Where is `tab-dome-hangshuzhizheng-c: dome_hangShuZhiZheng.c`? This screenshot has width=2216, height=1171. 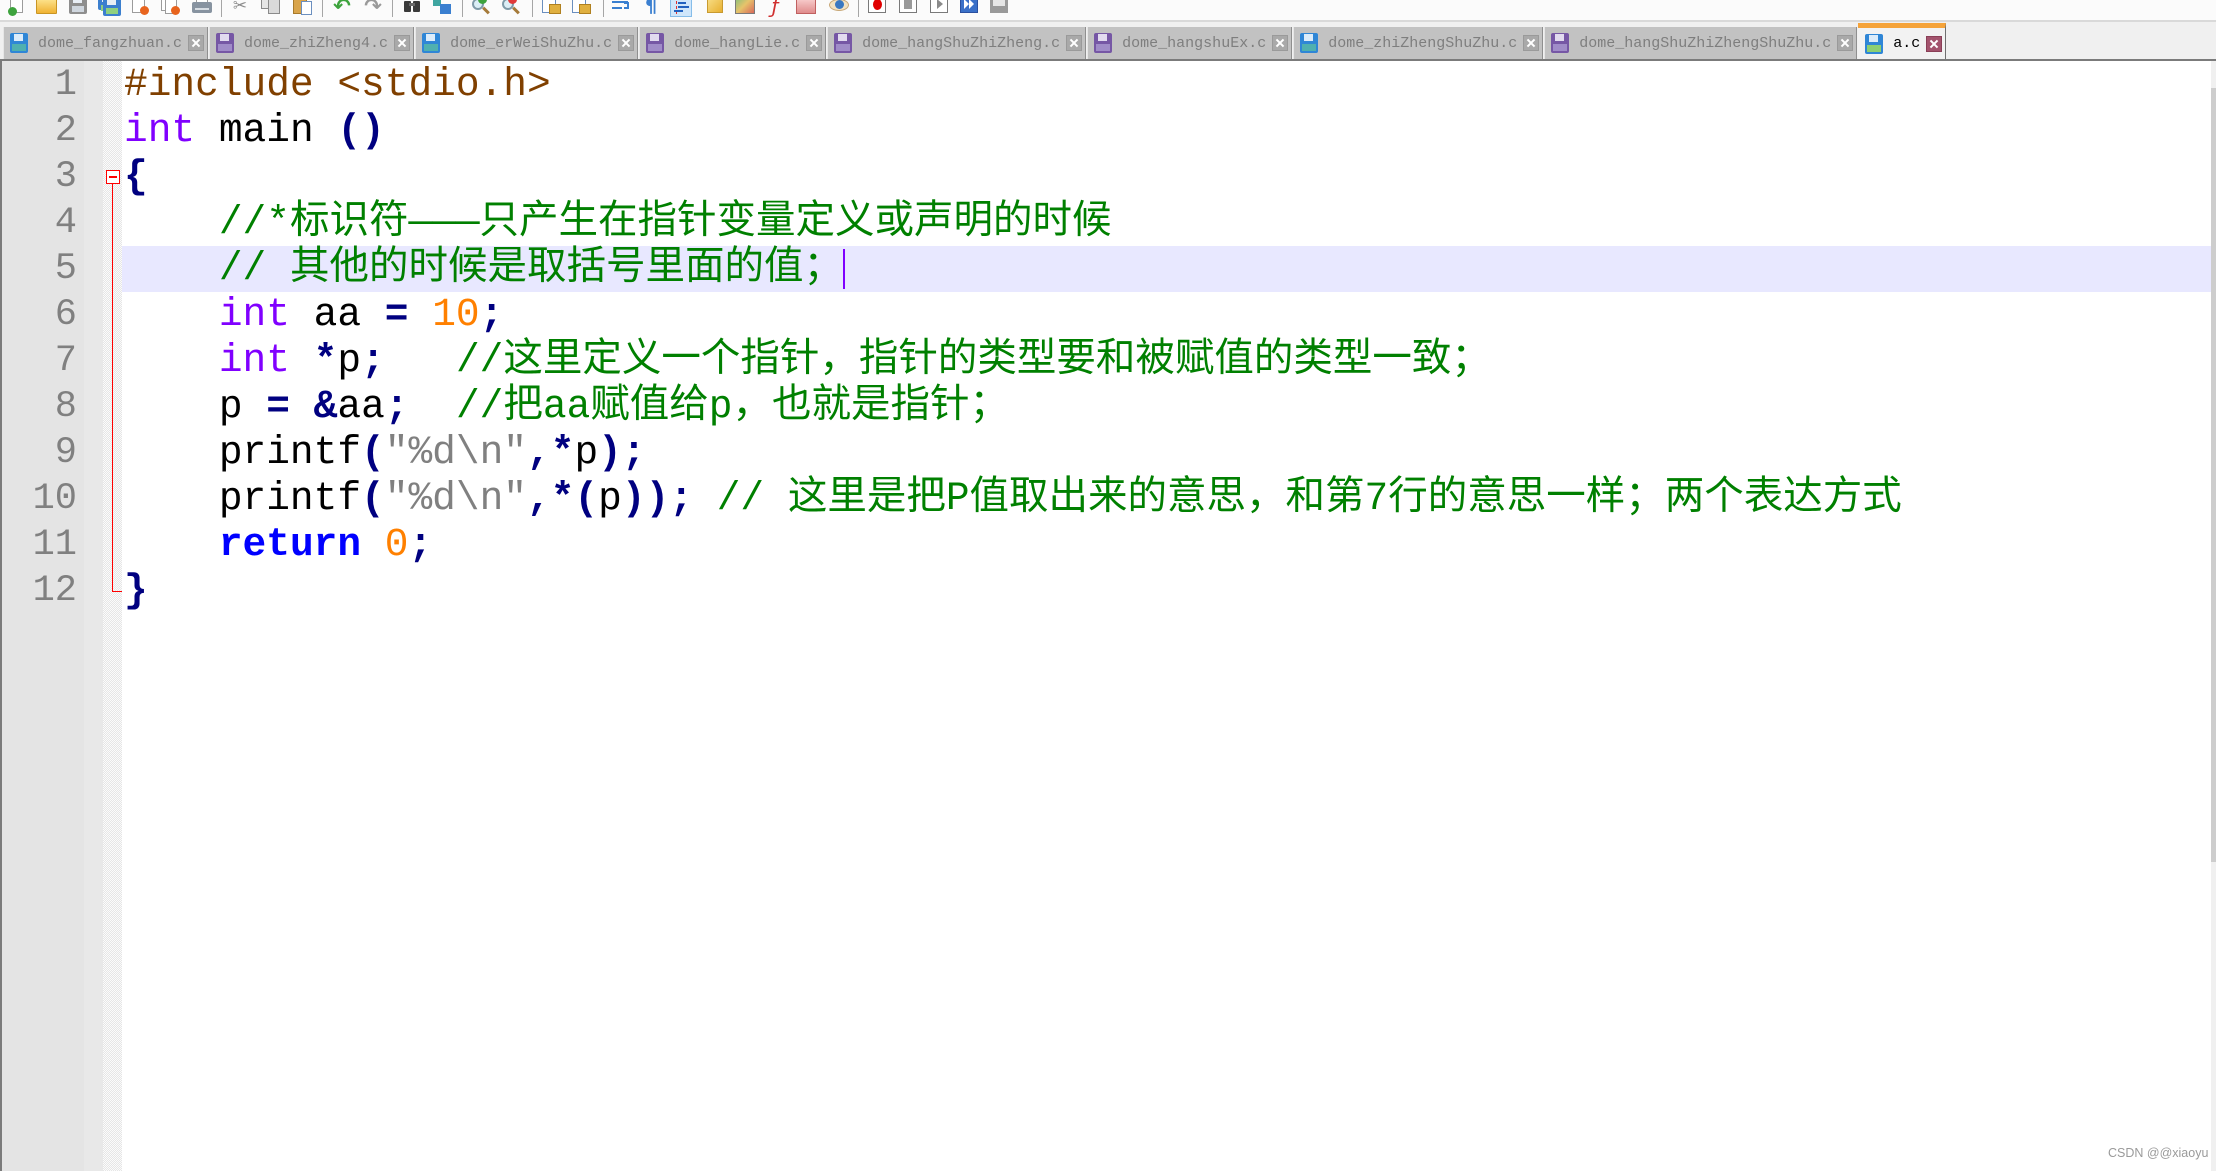 tab-dome-hangshuzhizheng-c: dome_hangShuZhiZheng.c is located at coordinates (957, 43).